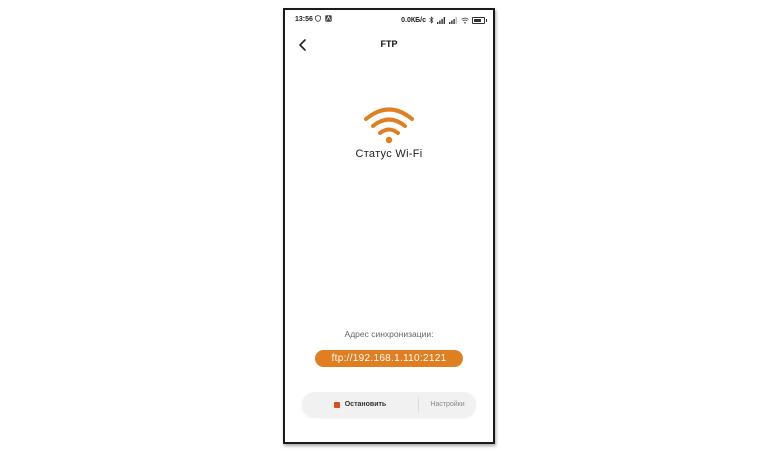 The image size is (776, 452). Describe the element at coordinates (465, 20) in the screenshot. I see `wifi-status-icon` at that location.